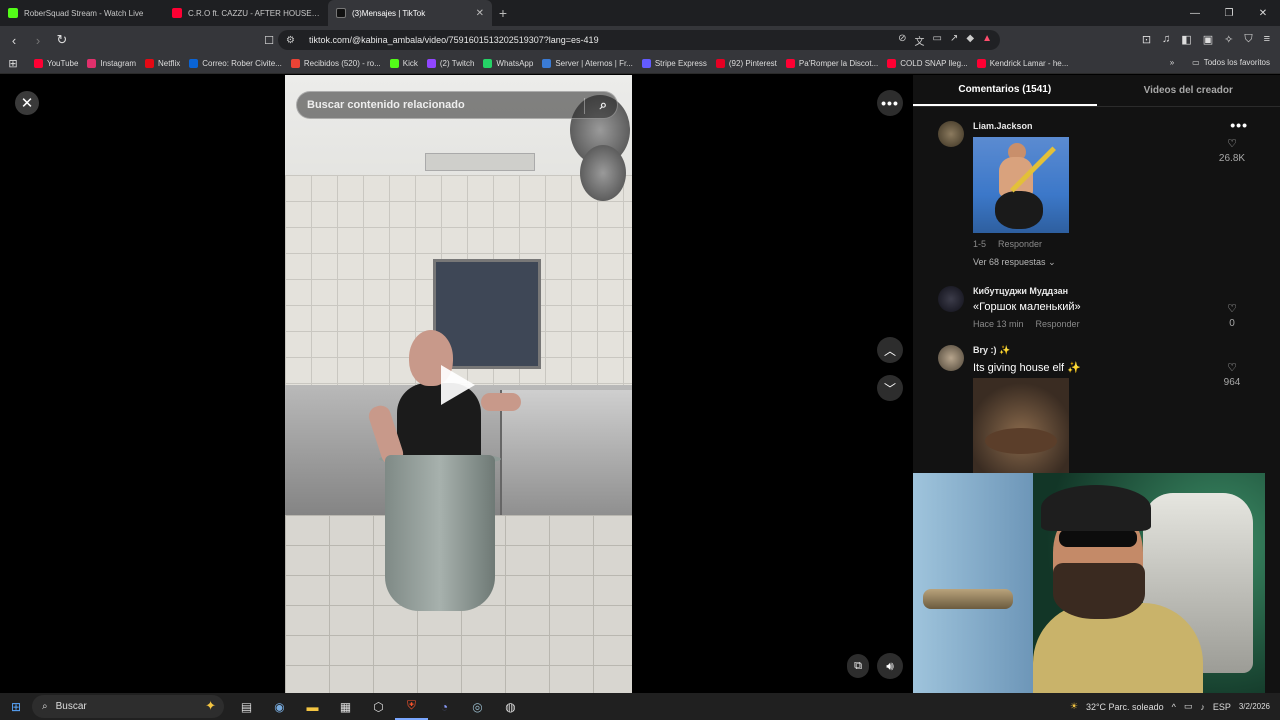  I want to click on back-icon: ‹, so click(14, 40).